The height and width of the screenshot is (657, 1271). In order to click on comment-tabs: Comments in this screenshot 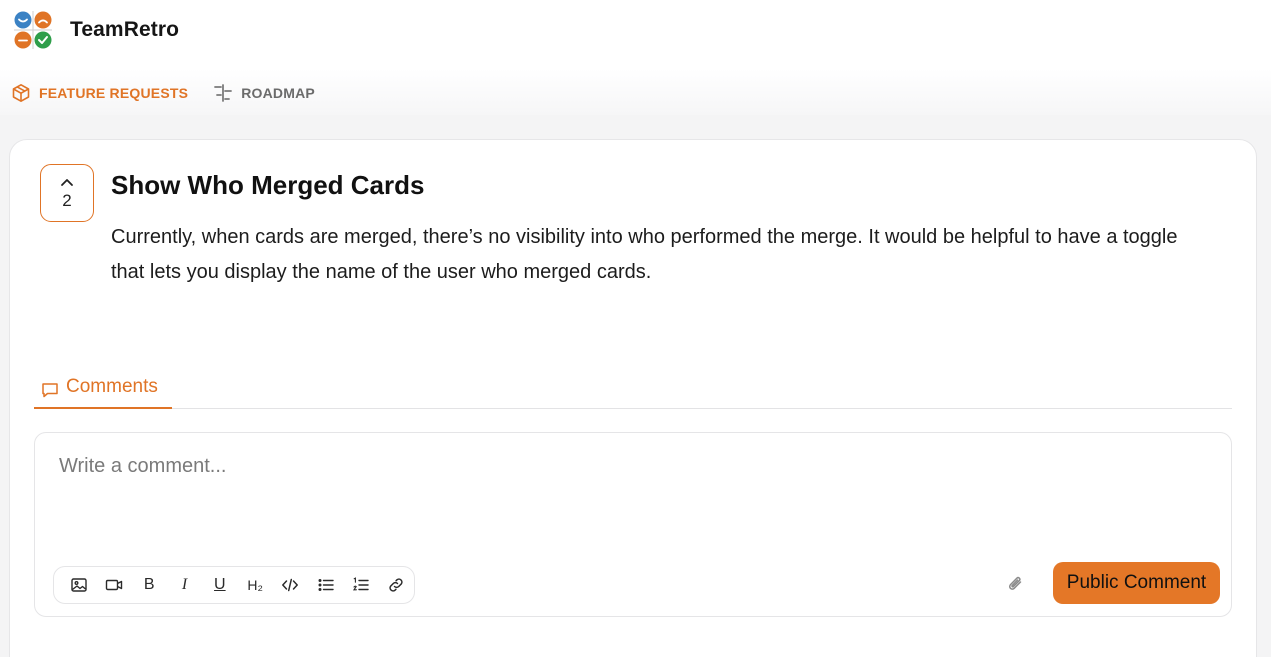, I will do `click(633, 392)`.